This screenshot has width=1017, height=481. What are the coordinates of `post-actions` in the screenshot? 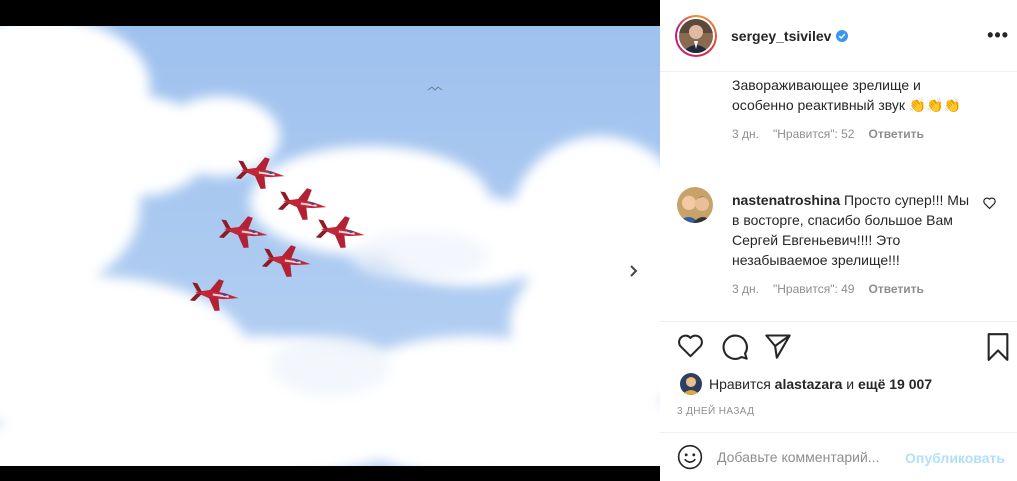 It's located at (838, 351).